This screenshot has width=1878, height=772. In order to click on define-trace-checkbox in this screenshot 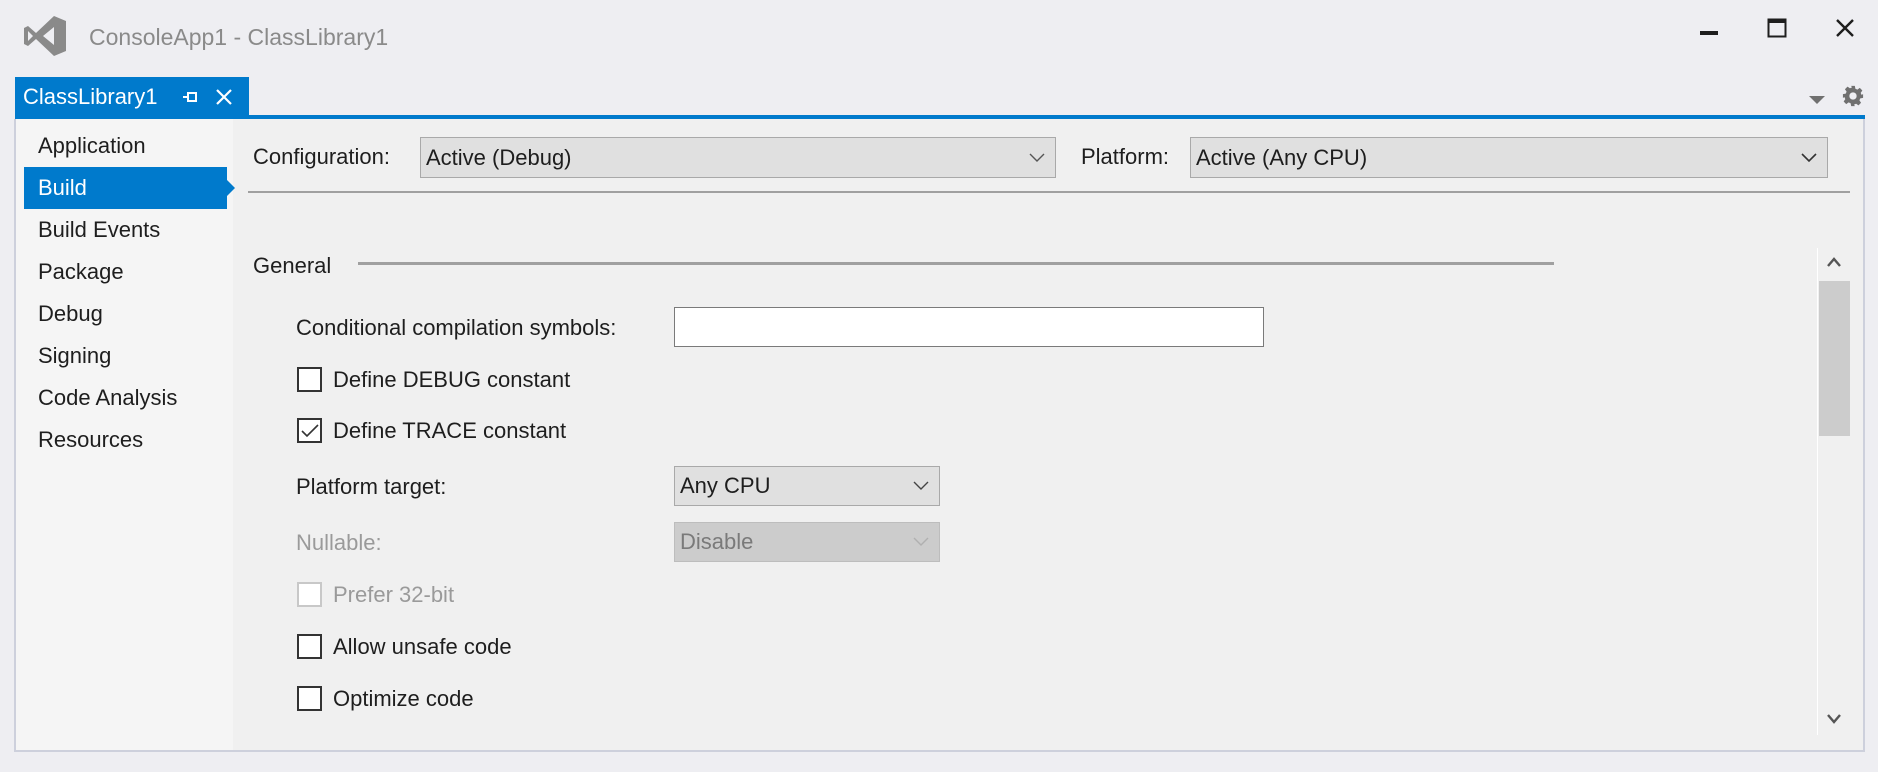, I will do `click(309, 430)`.